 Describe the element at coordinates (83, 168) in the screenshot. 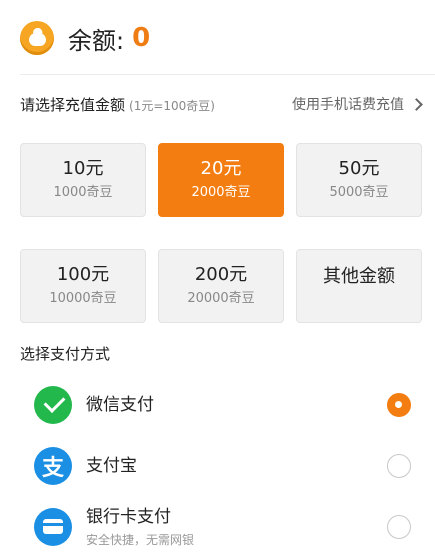

I see `amount-value: 10元` at that location.